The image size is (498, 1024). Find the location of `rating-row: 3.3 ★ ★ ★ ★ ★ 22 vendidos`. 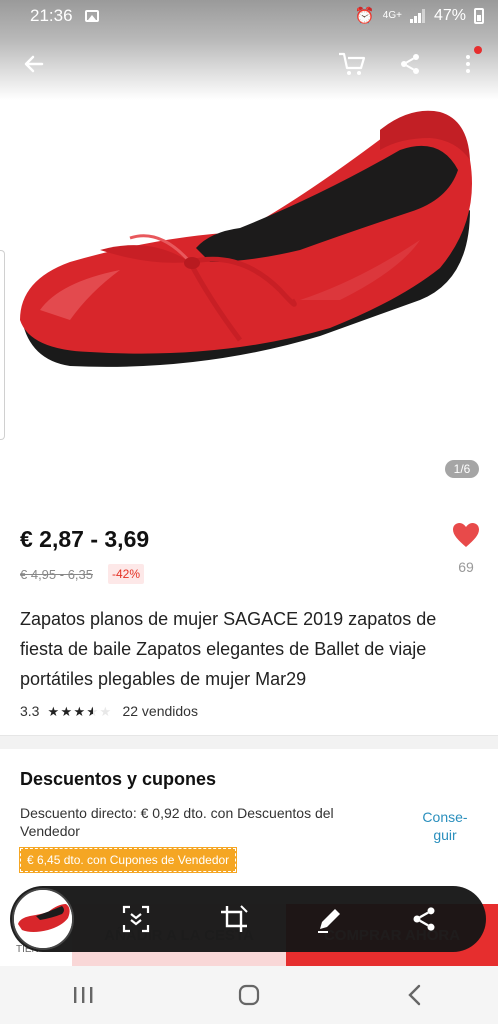

rating-row: 3.3 ★ ★ ★ ★ ★ 22 vendidos is located at coordinates (109, 711).